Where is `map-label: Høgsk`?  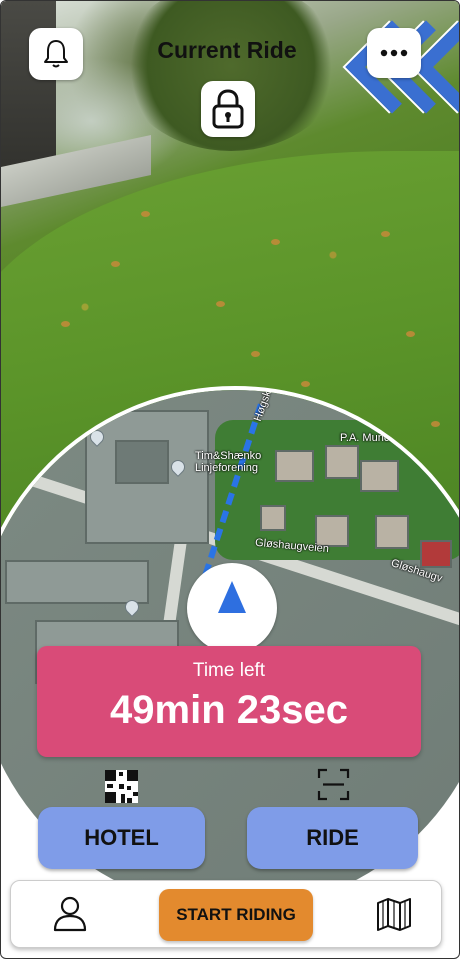
map-label: Høgsk is located at coordinates (262, 406).